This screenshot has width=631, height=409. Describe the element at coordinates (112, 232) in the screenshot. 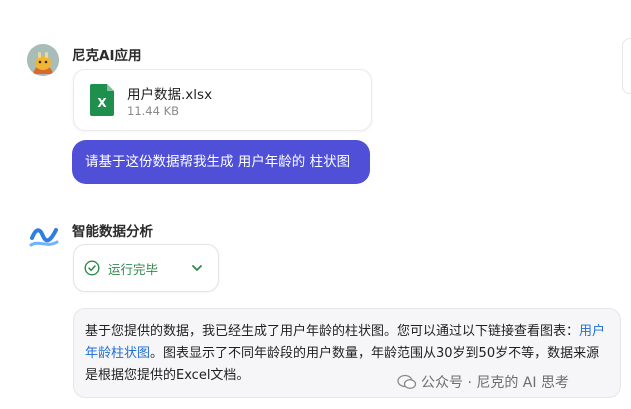

I see `assistant-name: 智能数据分析` at that location.